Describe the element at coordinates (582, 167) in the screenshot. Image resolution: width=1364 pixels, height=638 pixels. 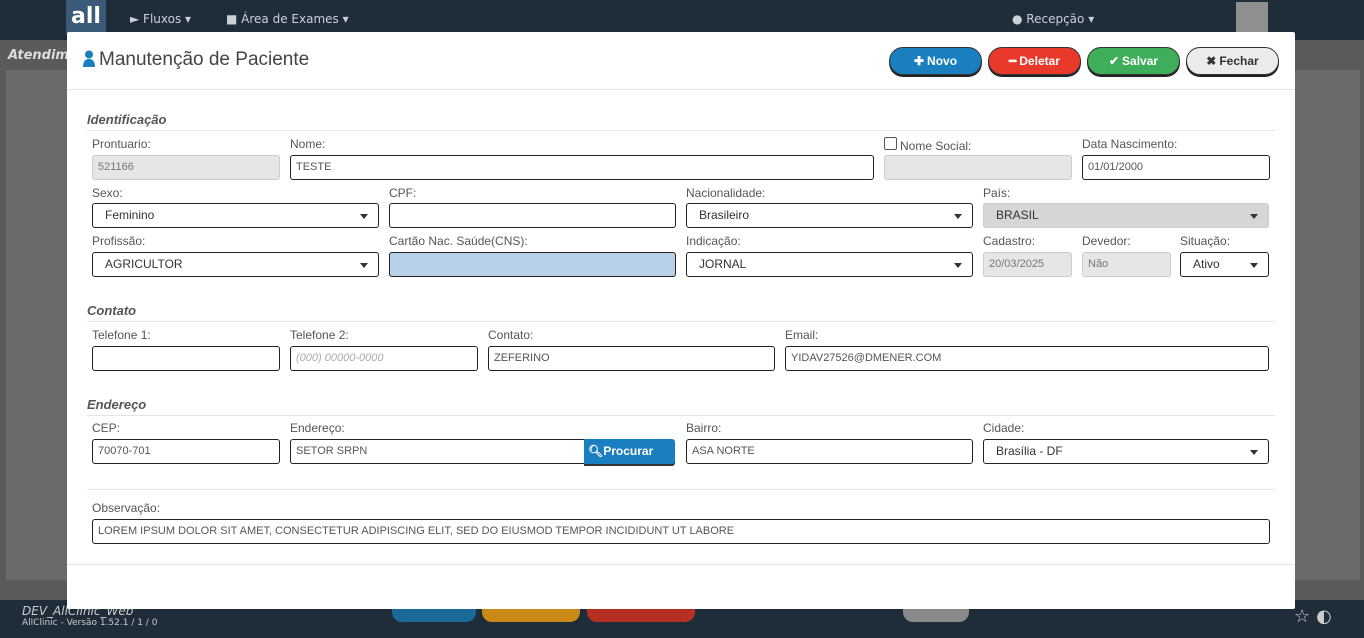
I see `nome-field: TESTE` at that location.